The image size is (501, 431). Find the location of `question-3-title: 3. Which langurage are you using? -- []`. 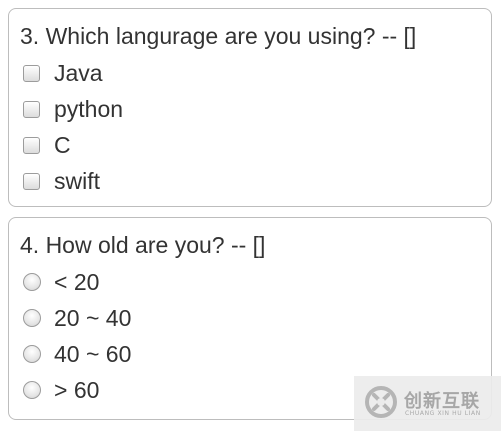

question-3-title: 3. Which langurage are you using? -- [] is located at coordinates (218, 36).